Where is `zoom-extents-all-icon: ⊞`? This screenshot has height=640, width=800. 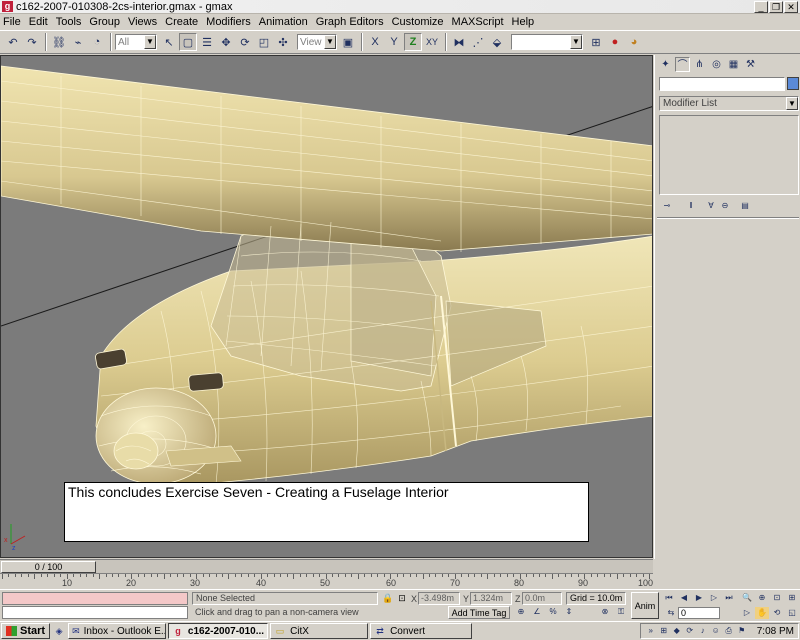 zoom-extents-all-icon: ⊞ is located at coordinates (792, 598).